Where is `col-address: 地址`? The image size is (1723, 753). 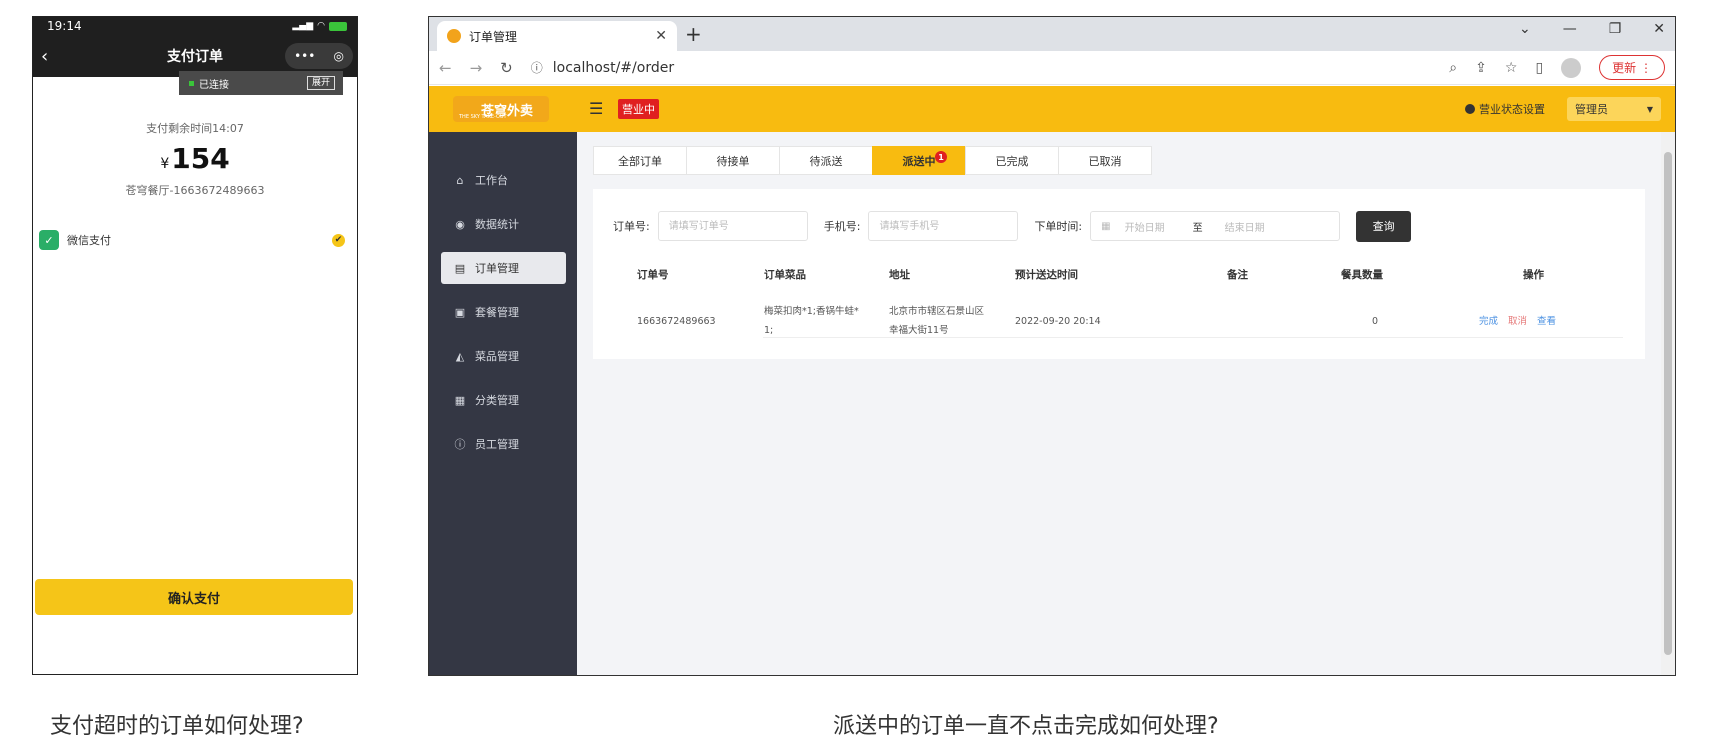
col-address: 地址 is located at coordinates (899, 275).